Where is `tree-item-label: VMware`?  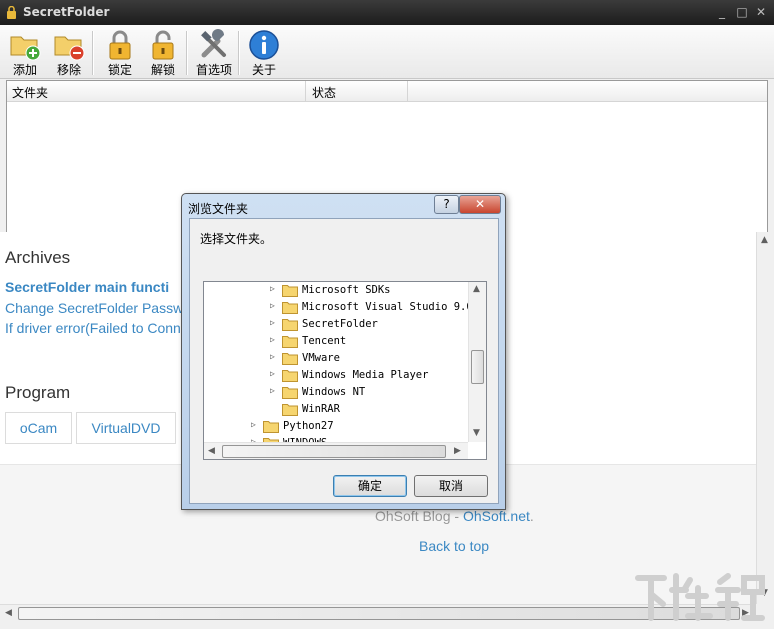
tree-item-label: VMware is located at coordinates (321, 358).